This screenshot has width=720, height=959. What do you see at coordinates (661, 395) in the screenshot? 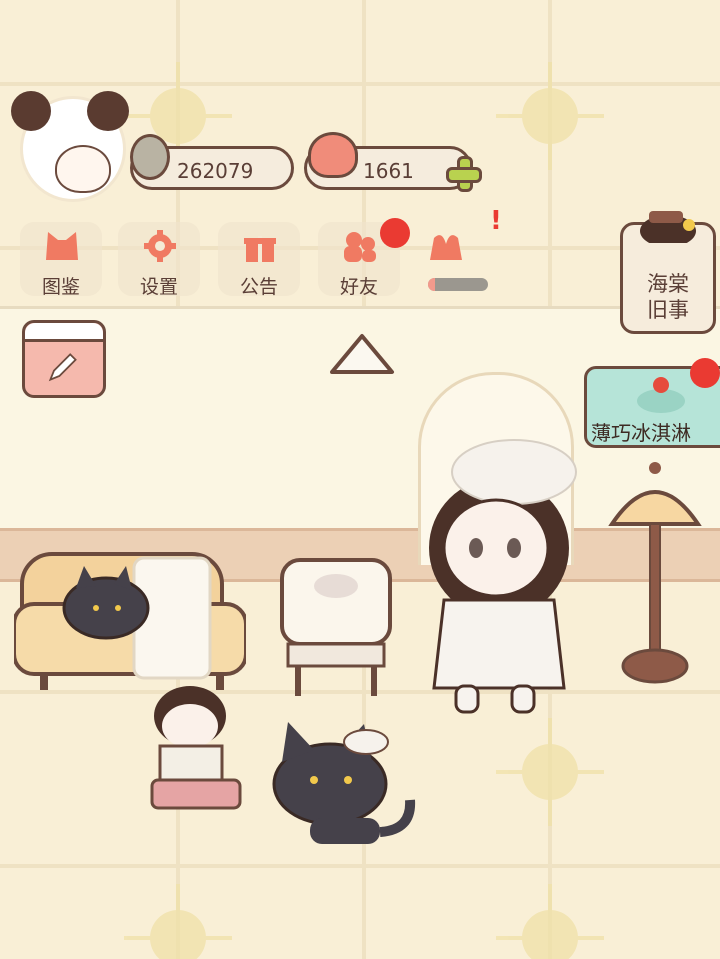
I see `ice-cream-icon` at bounding box center [661, 395].